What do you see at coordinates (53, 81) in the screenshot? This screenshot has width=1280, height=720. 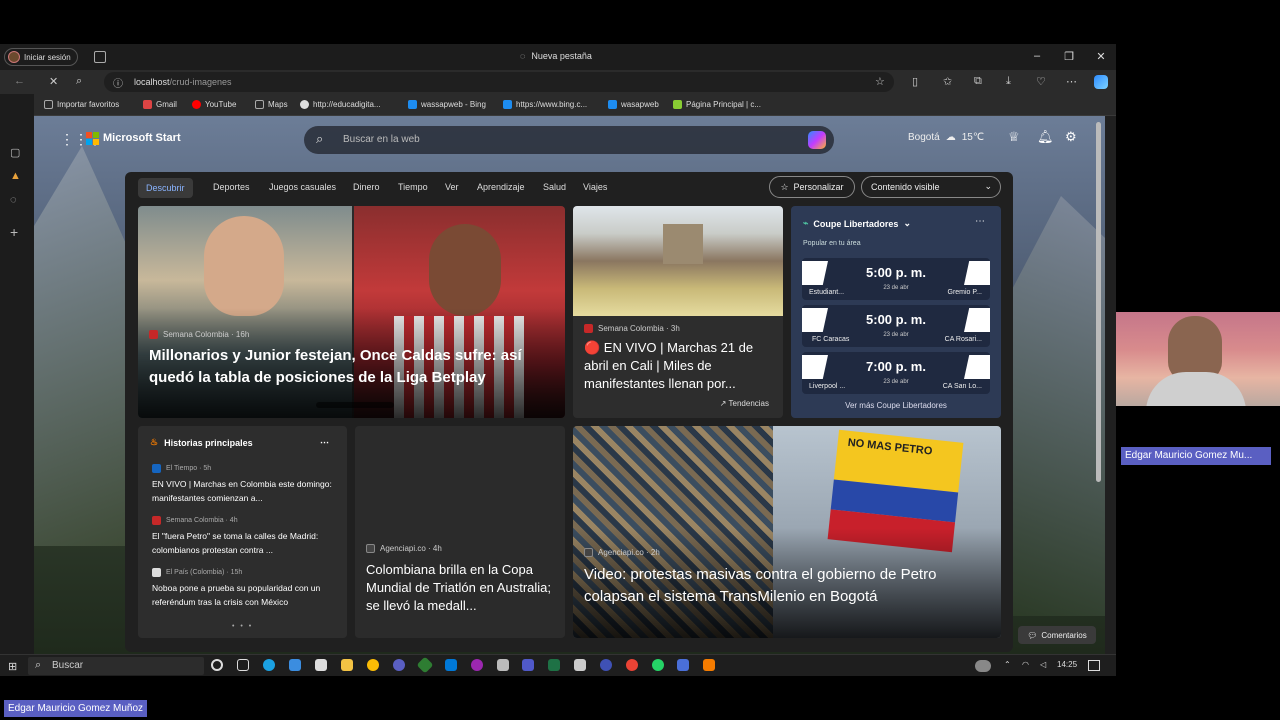 I see `stop-loading-icon: ✕` at bounding box center [53, 81].